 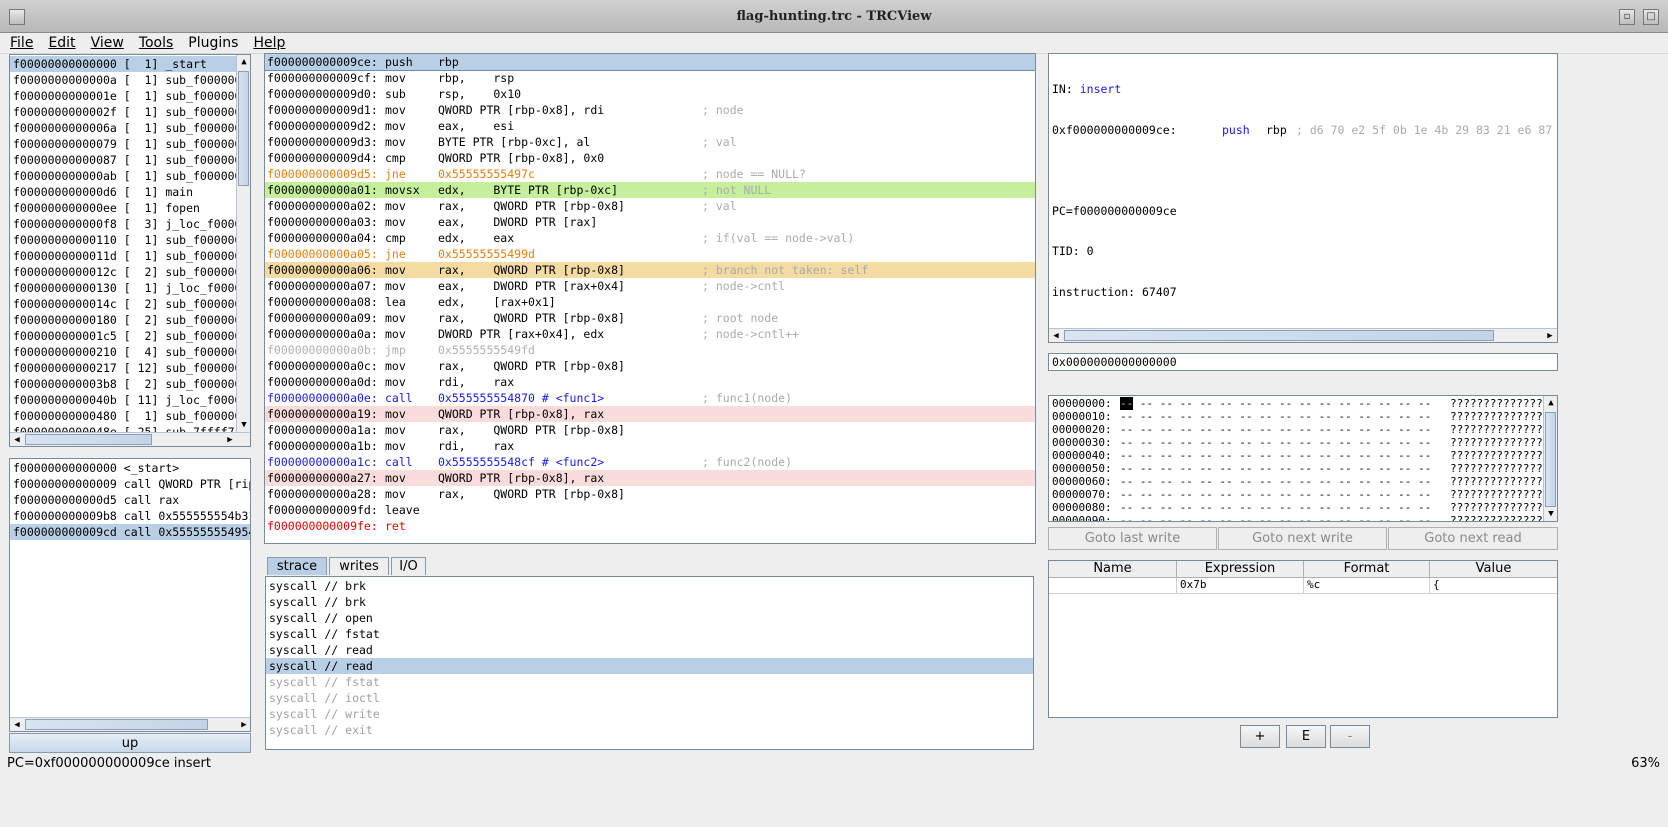 I want to click on list-item: f00000000000009 call QWORD PTR [rip+0, so click(x=130, y=484).